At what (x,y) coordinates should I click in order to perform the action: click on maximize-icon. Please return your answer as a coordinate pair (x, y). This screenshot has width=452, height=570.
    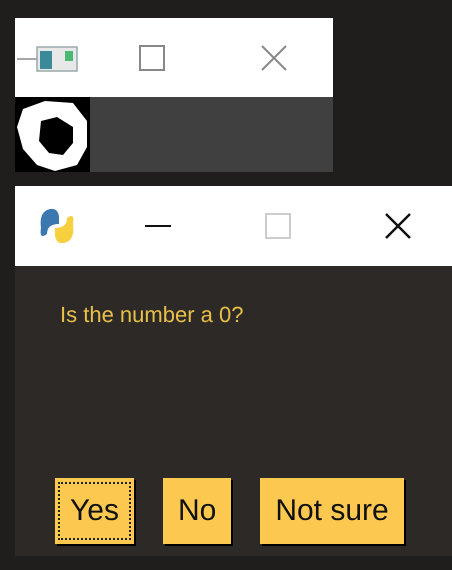
    Looking at the image, I should click on (152, 58).